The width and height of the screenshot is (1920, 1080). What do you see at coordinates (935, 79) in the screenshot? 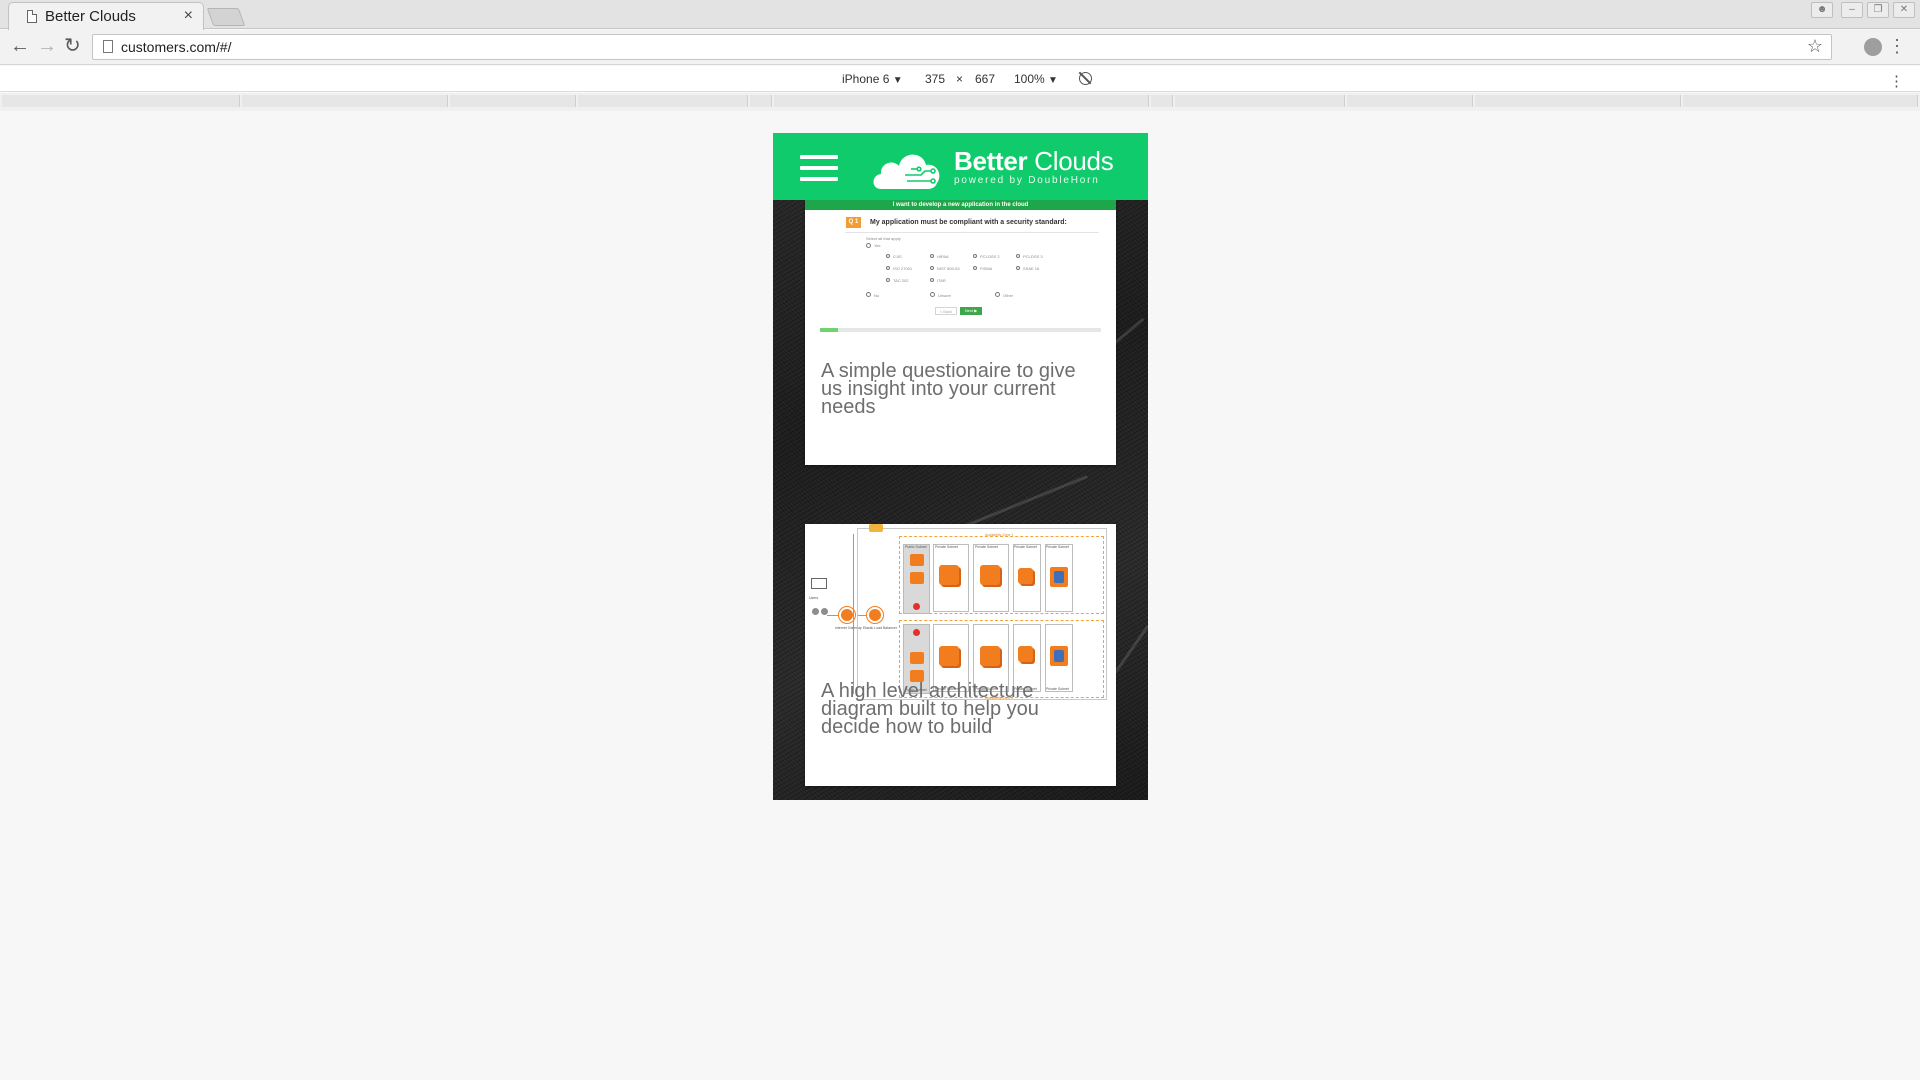
I see `viewport-width: 375` at bounding box center [935, 79].